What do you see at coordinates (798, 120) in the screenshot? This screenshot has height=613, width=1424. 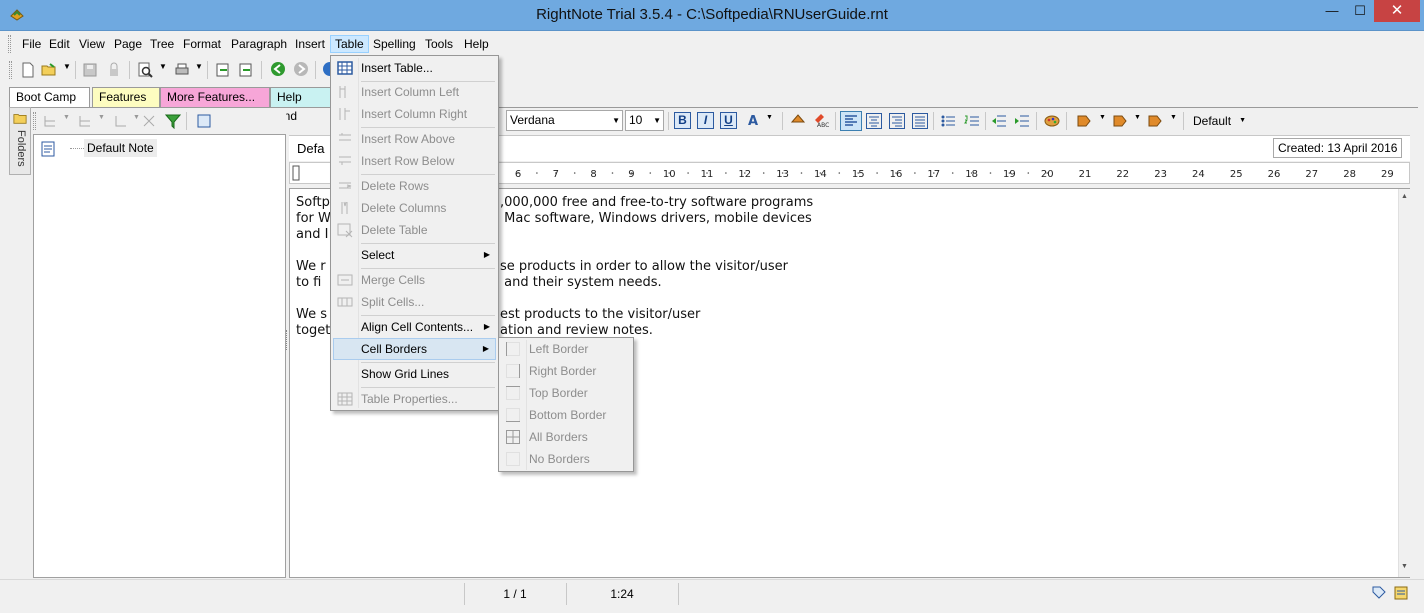 I see `highlight-icon` at bounding box center [798, 120].